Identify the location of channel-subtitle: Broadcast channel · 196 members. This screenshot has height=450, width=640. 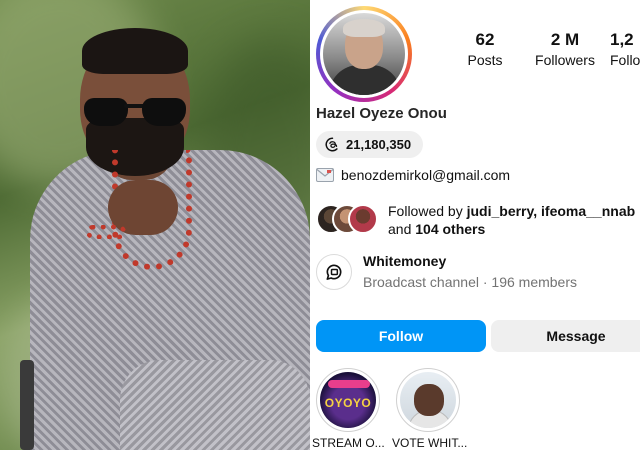
(470, 282).